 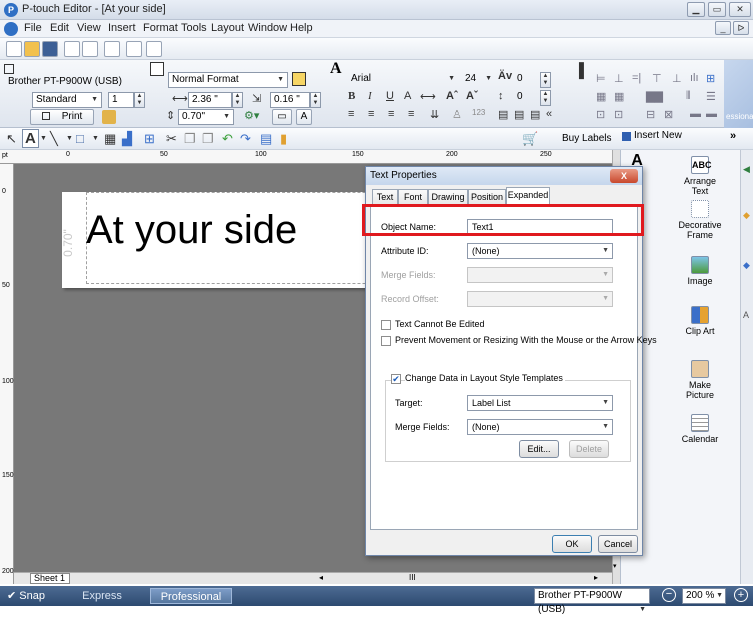 What do you see at coordinates (478, 112) in the screenshot?
I see `numbering-icon: 123` at bounding box center [478, 112].